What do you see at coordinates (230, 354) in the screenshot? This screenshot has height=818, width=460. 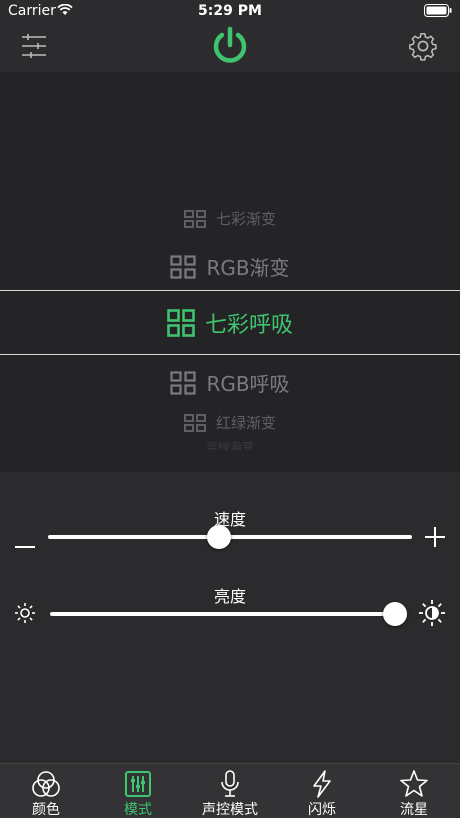 I see `selection-divider-bottom` at bounding box center [230, 354].